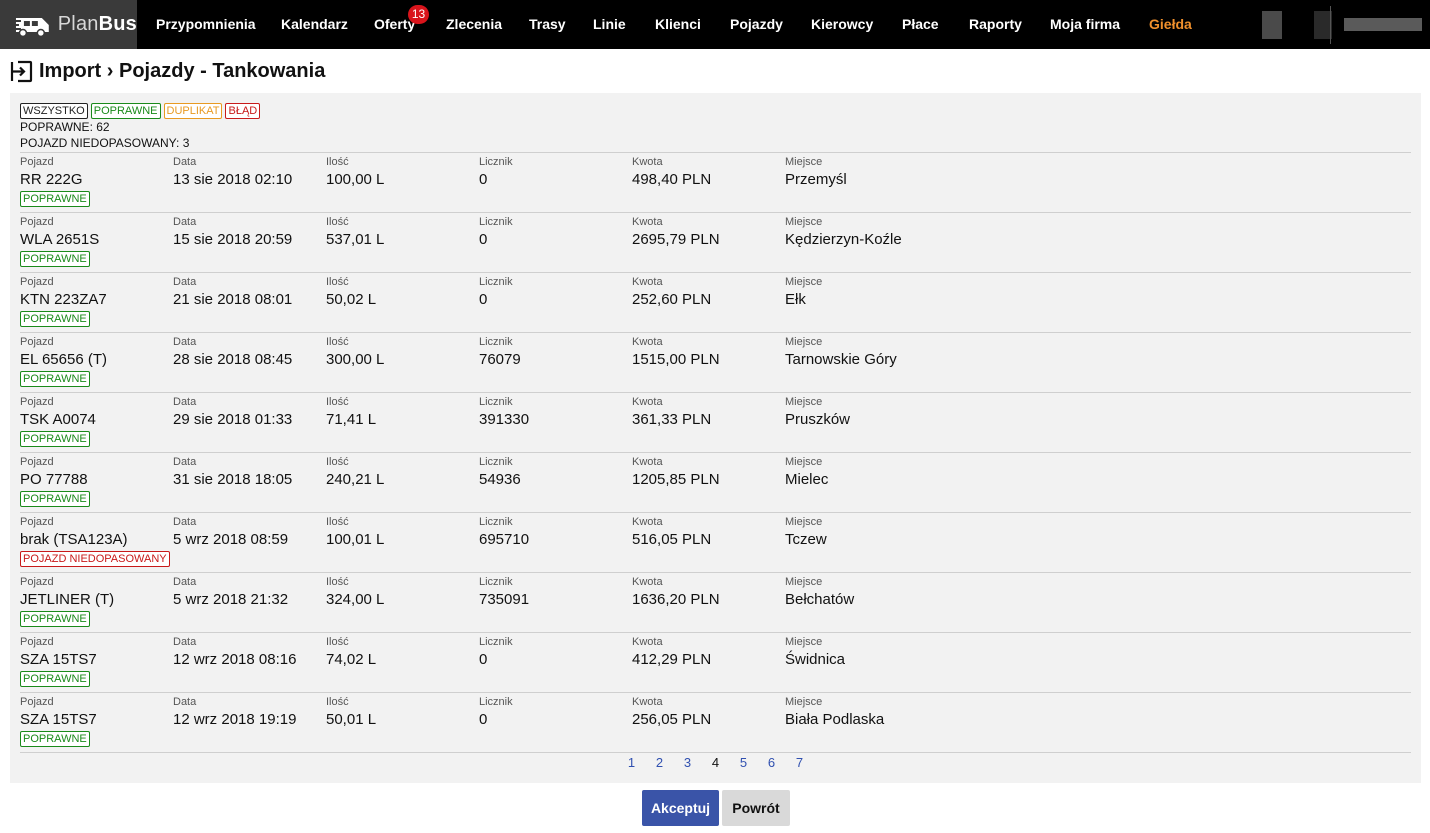 This screenshot has height=833, width=1430. I want to click on nav-item-trasy: Trasy, so click(547, 24).